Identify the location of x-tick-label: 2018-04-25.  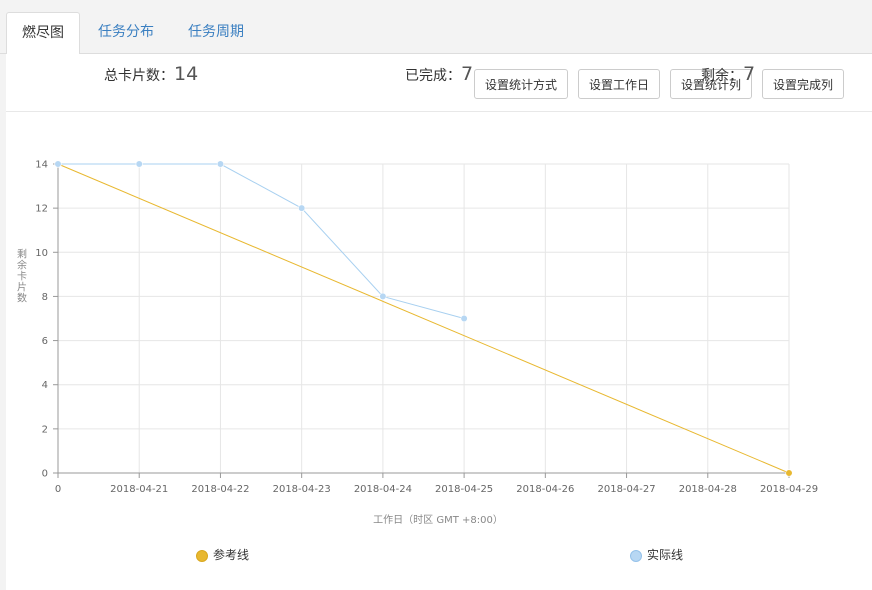
(464, 489).